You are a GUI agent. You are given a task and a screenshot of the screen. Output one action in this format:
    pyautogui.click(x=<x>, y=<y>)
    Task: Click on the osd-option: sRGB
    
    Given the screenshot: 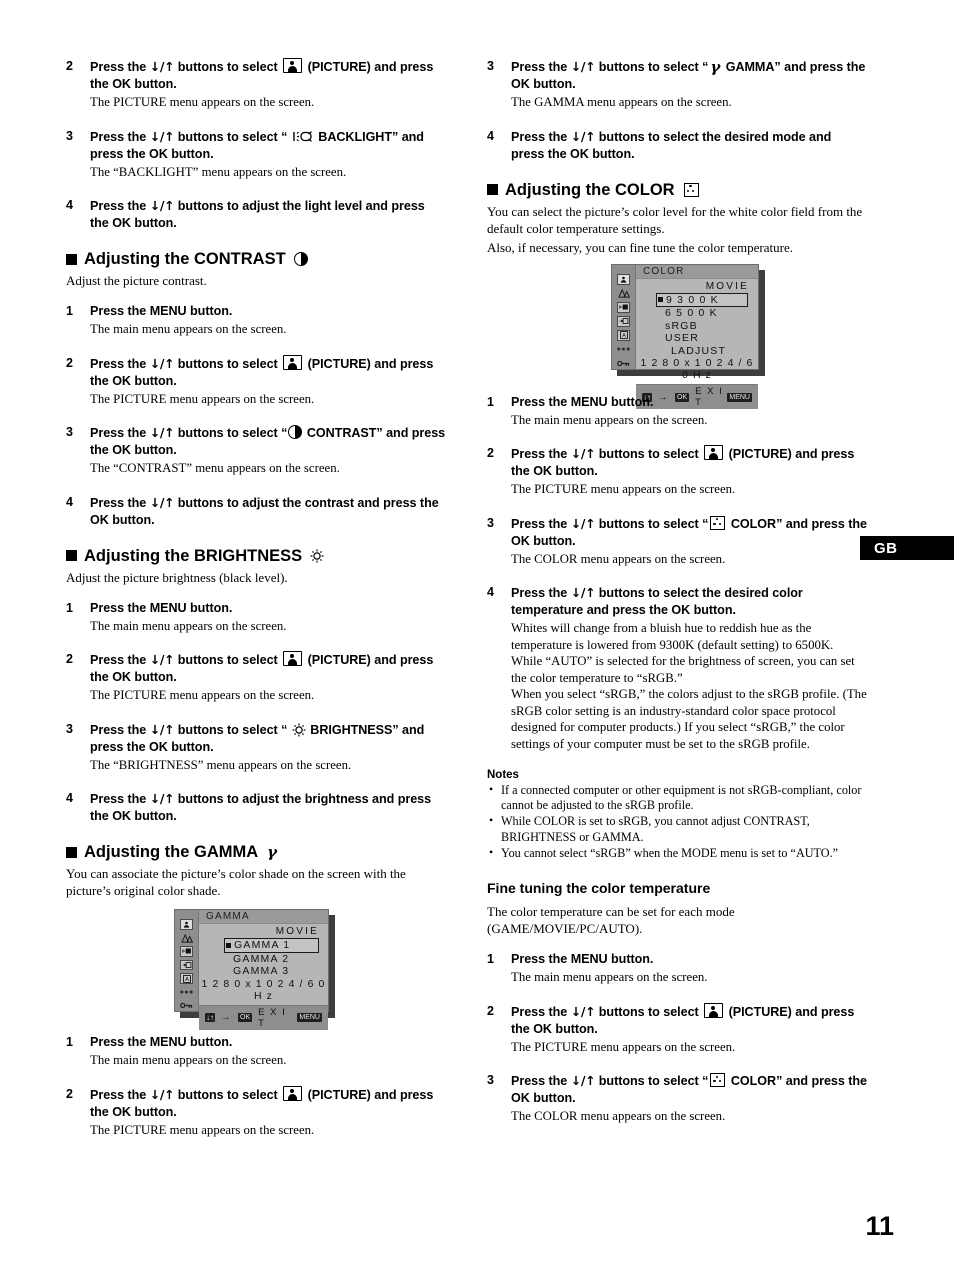 What is the action you would take?
    pyautogui.click(x=707, y=326)
    